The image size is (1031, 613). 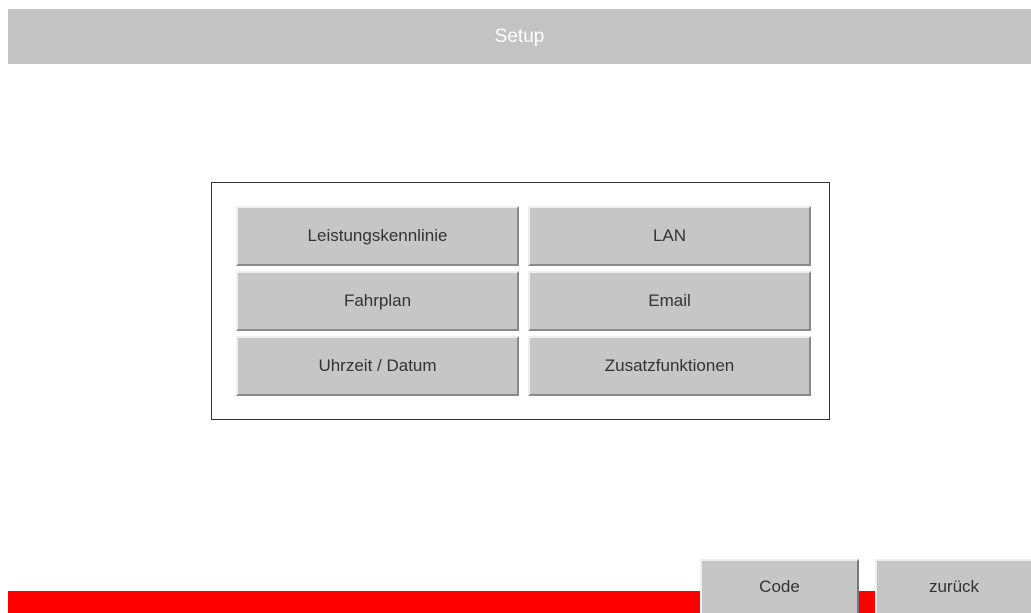 What do you see at coordinates (669, 236) in the screenshot?
I see `lan-button: LAN` at bounding box center [669, 236].